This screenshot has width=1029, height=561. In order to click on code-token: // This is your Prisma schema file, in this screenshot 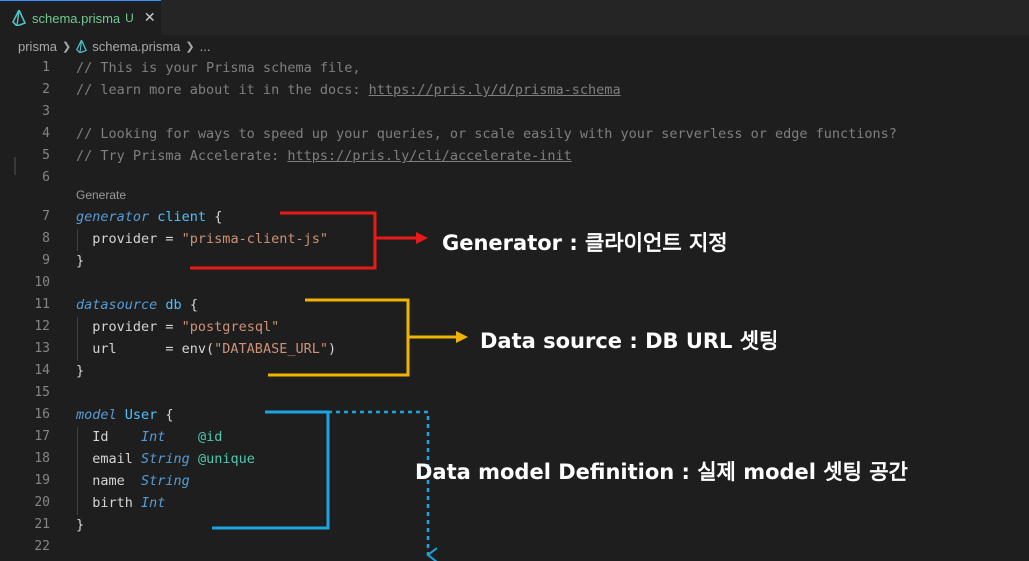, I will do `click(218, 68)`.